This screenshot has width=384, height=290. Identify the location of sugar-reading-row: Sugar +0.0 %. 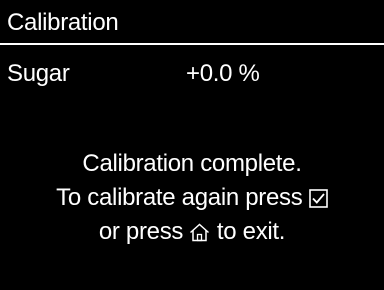
(192, 76).